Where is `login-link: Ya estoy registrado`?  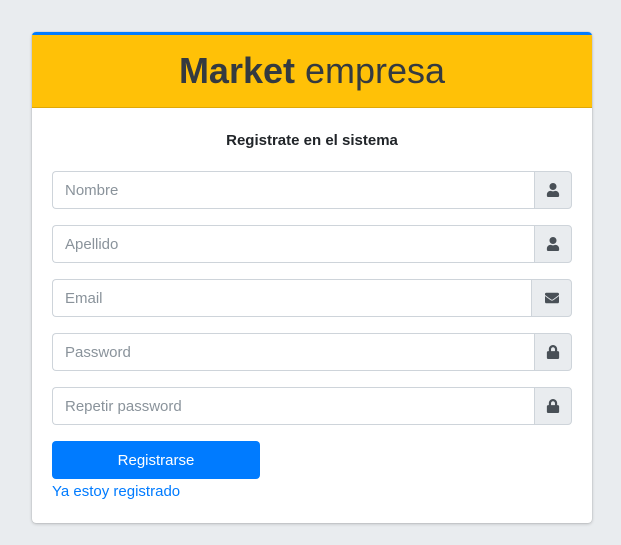
login-link: Ya estoy registrado is located at coordinates (116, 491).